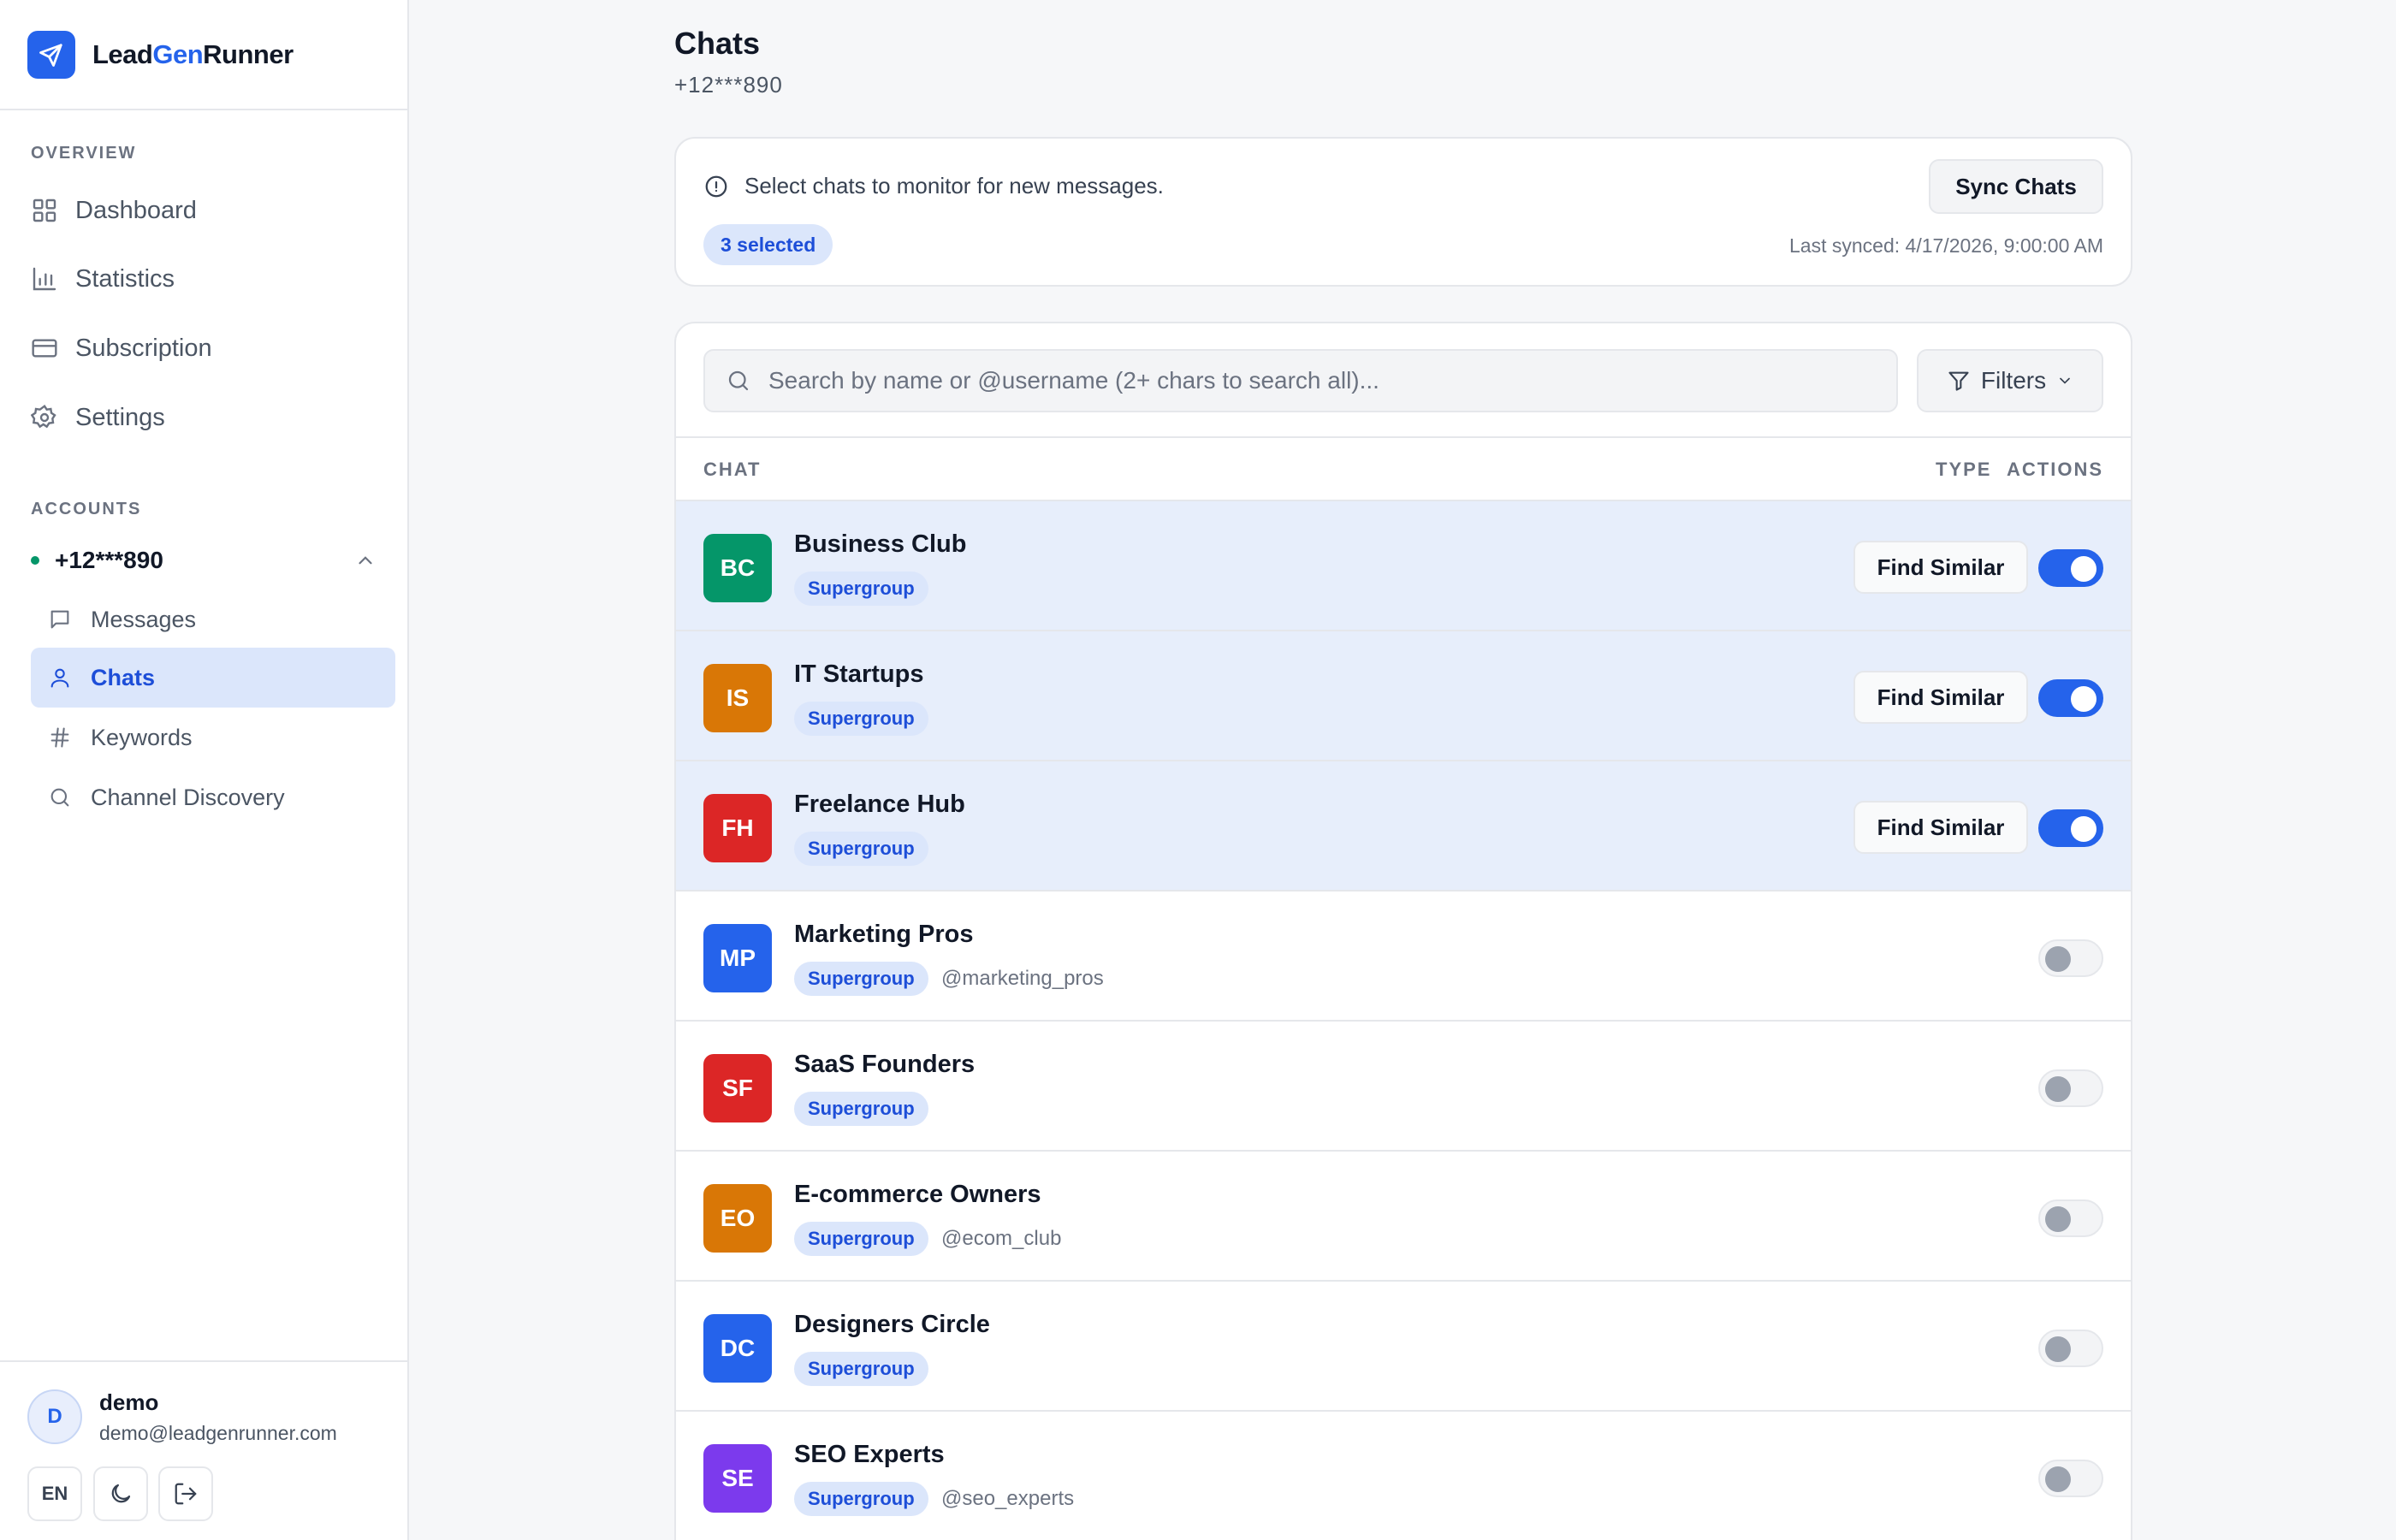  Describe the element at coordinates (84, 153) in the screenshot. I see `section-label-overview: OVERVIEW` at that location.